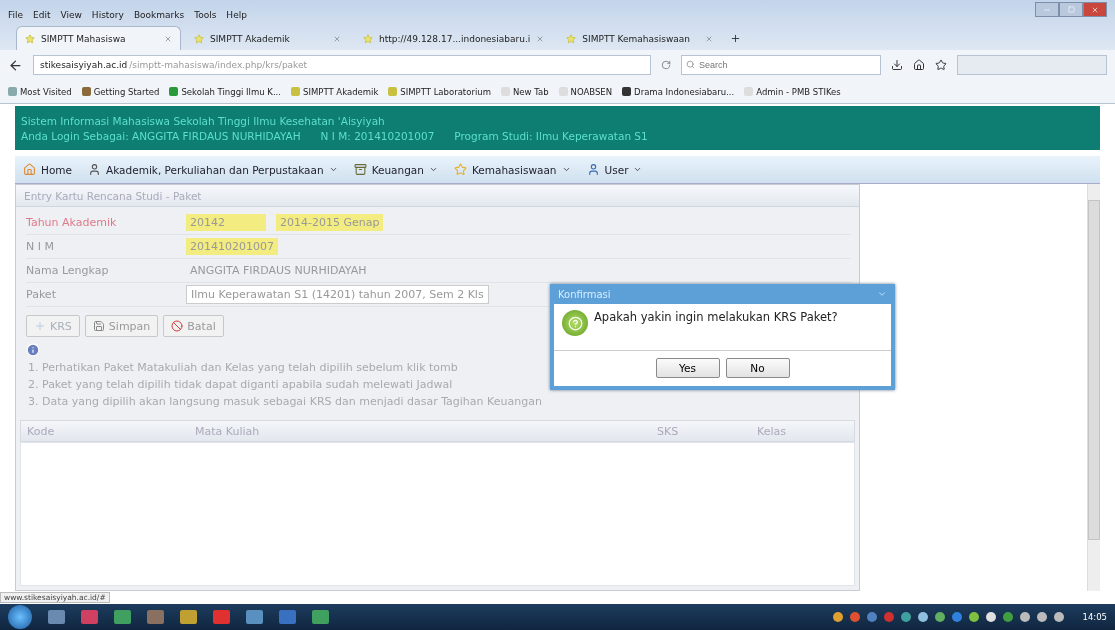  I want to click on maximize-icon, so click(1071, 9).